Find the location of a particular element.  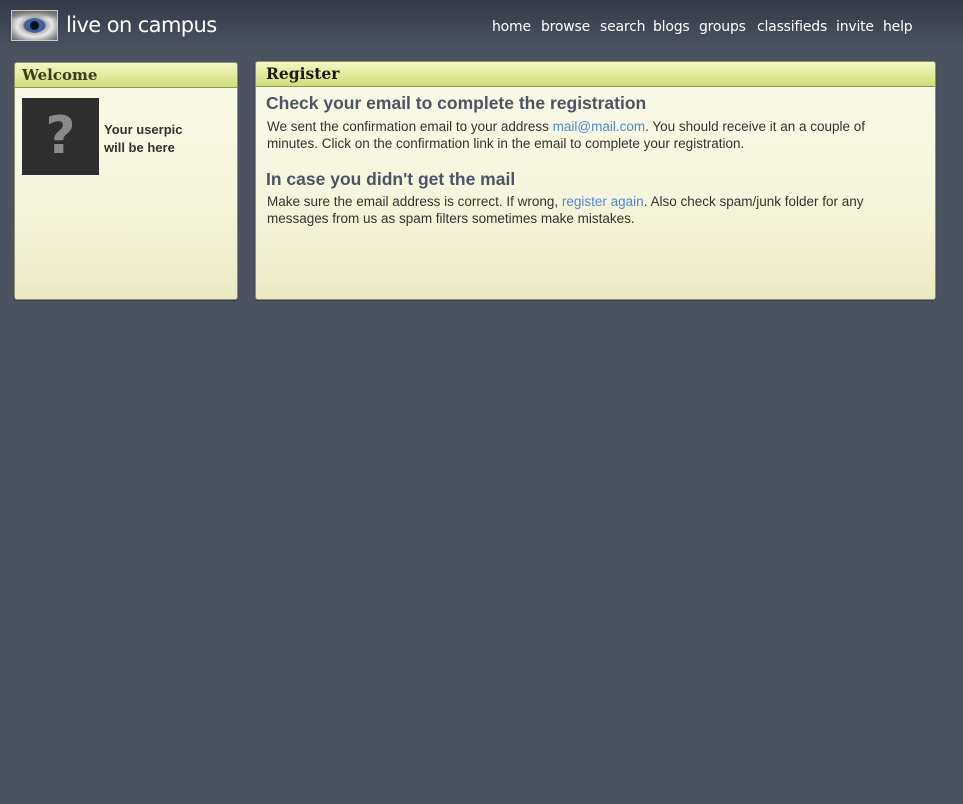

nav-help: help is located at coordinates (900, 27).